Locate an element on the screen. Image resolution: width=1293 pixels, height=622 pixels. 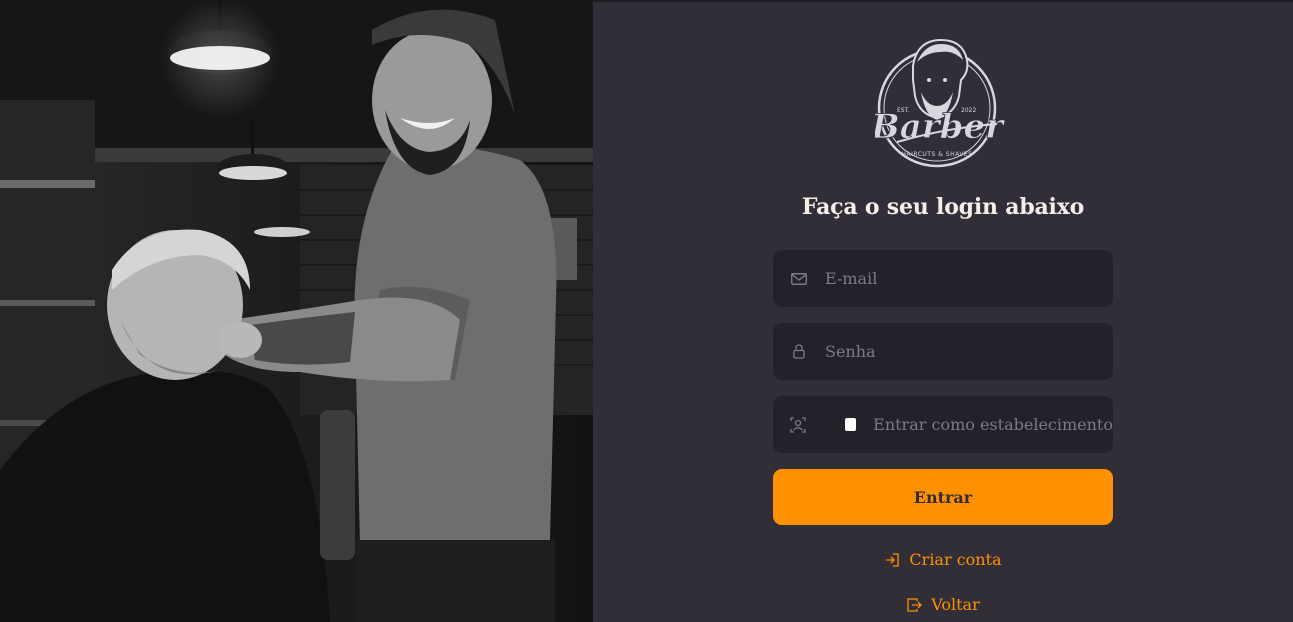
create-account-link: Criar conta is located at coordinates (943, 559).